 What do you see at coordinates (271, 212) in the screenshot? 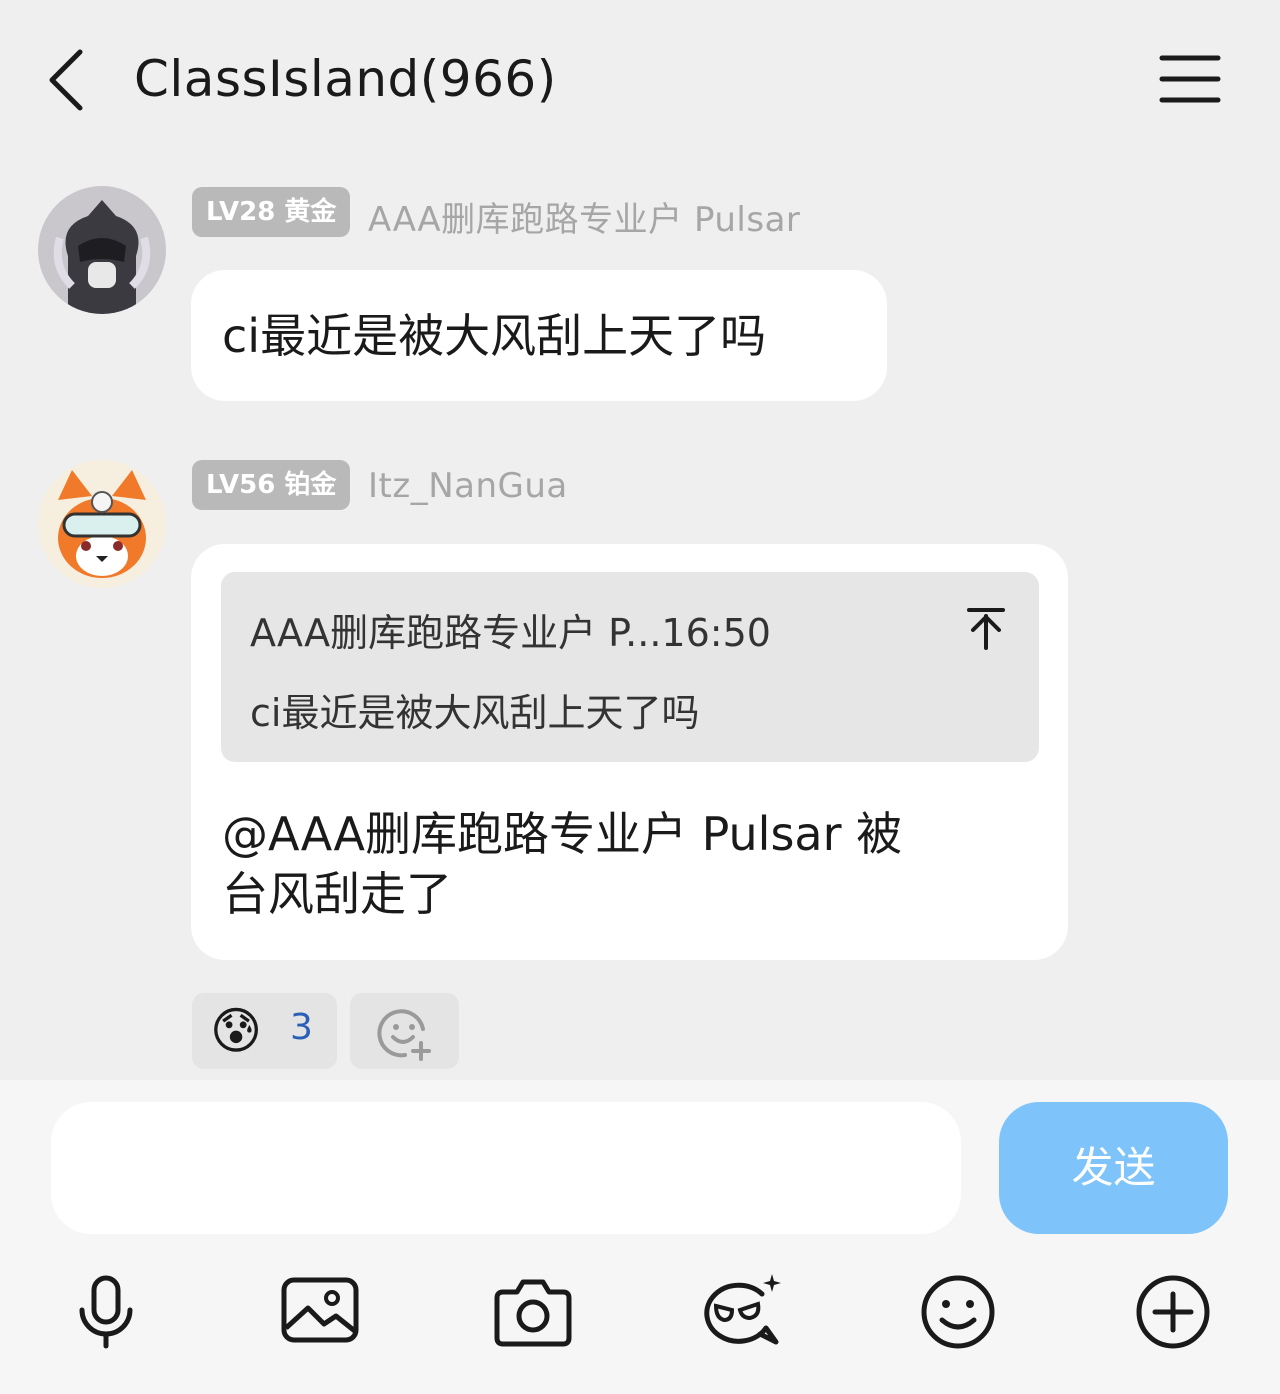
I see `level-badge: LV28 黄金` at bounding box center [271, 212].